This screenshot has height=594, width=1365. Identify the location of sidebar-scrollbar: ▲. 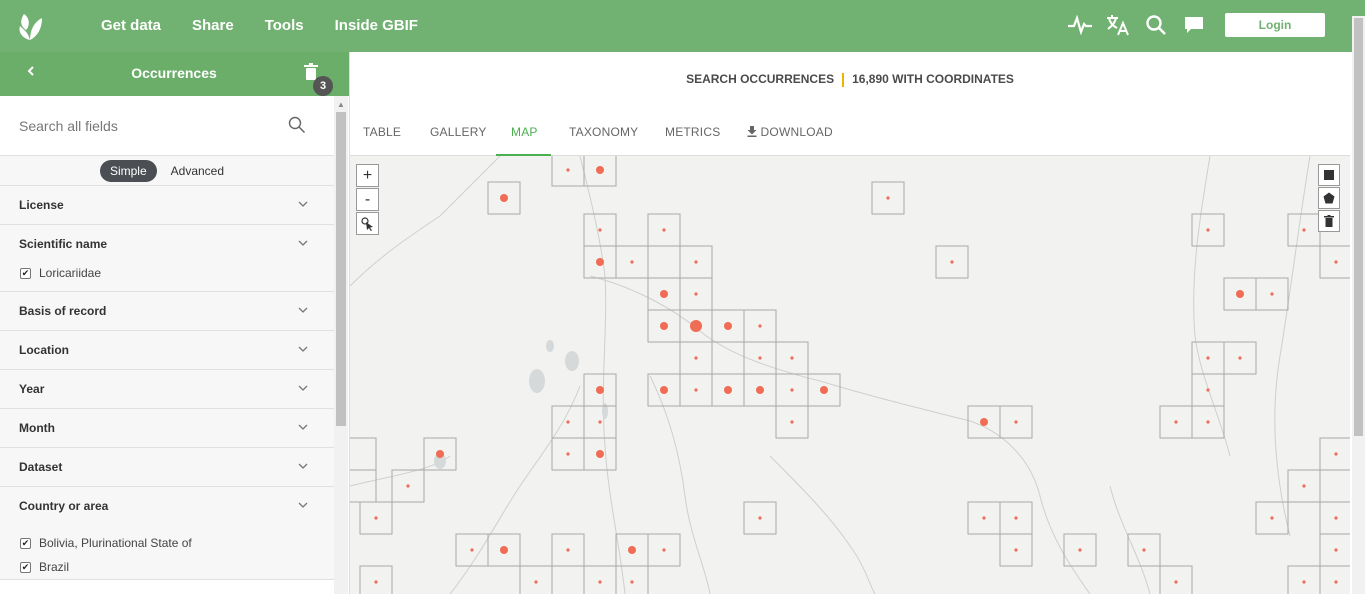
(341, 345).